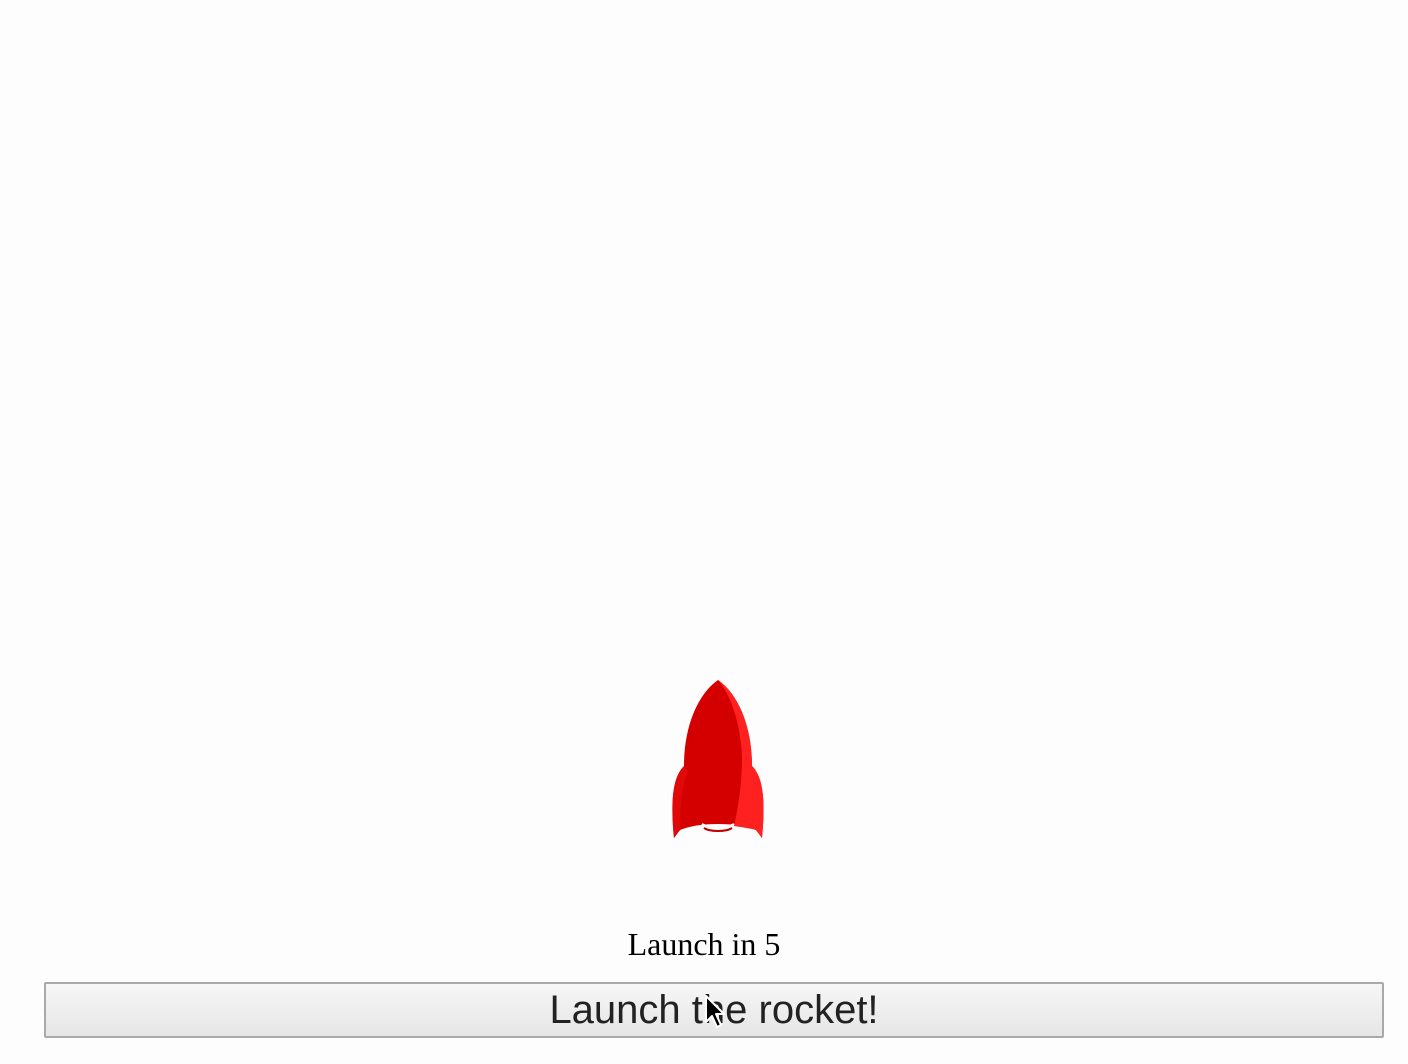  What do you see at coordinates (714, 1010) in the screenshot?
I see `launch-rocket-button: Launch the rocket!` at bounding box center [714, 1010].